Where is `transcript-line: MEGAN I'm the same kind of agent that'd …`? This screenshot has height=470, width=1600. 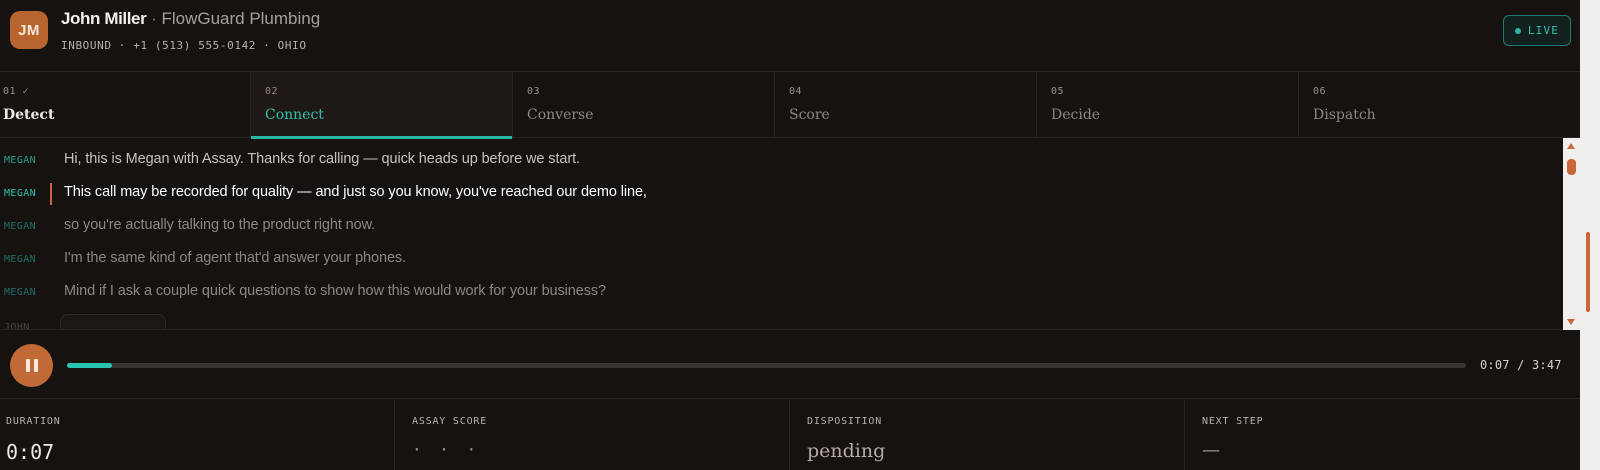
transcript-line: MEGAN I'm the same kind of agent that'd … is located at coordinates (770, 260).